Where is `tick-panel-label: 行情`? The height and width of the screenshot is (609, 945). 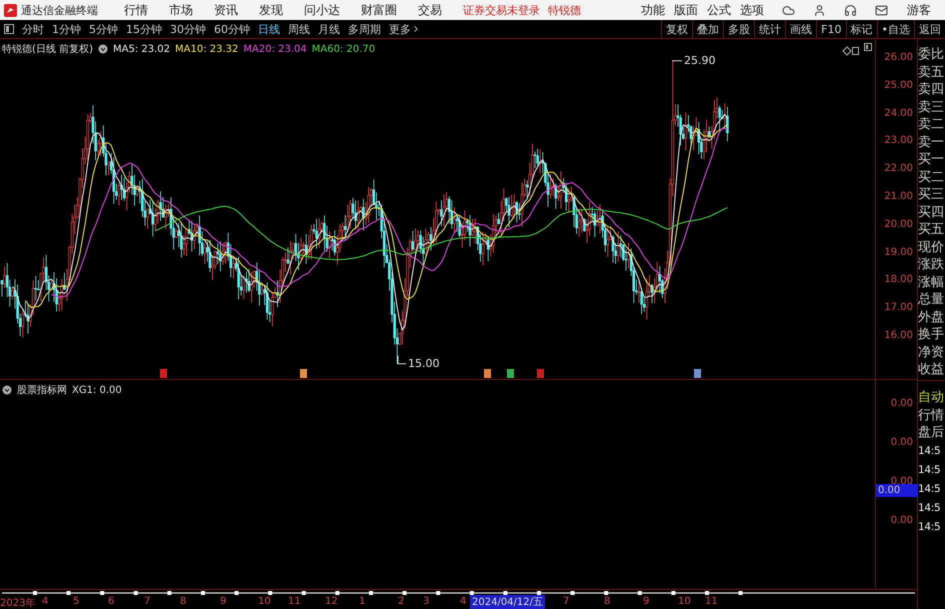 tick-panel-label: 行情 is located at coordinates (931, 415).